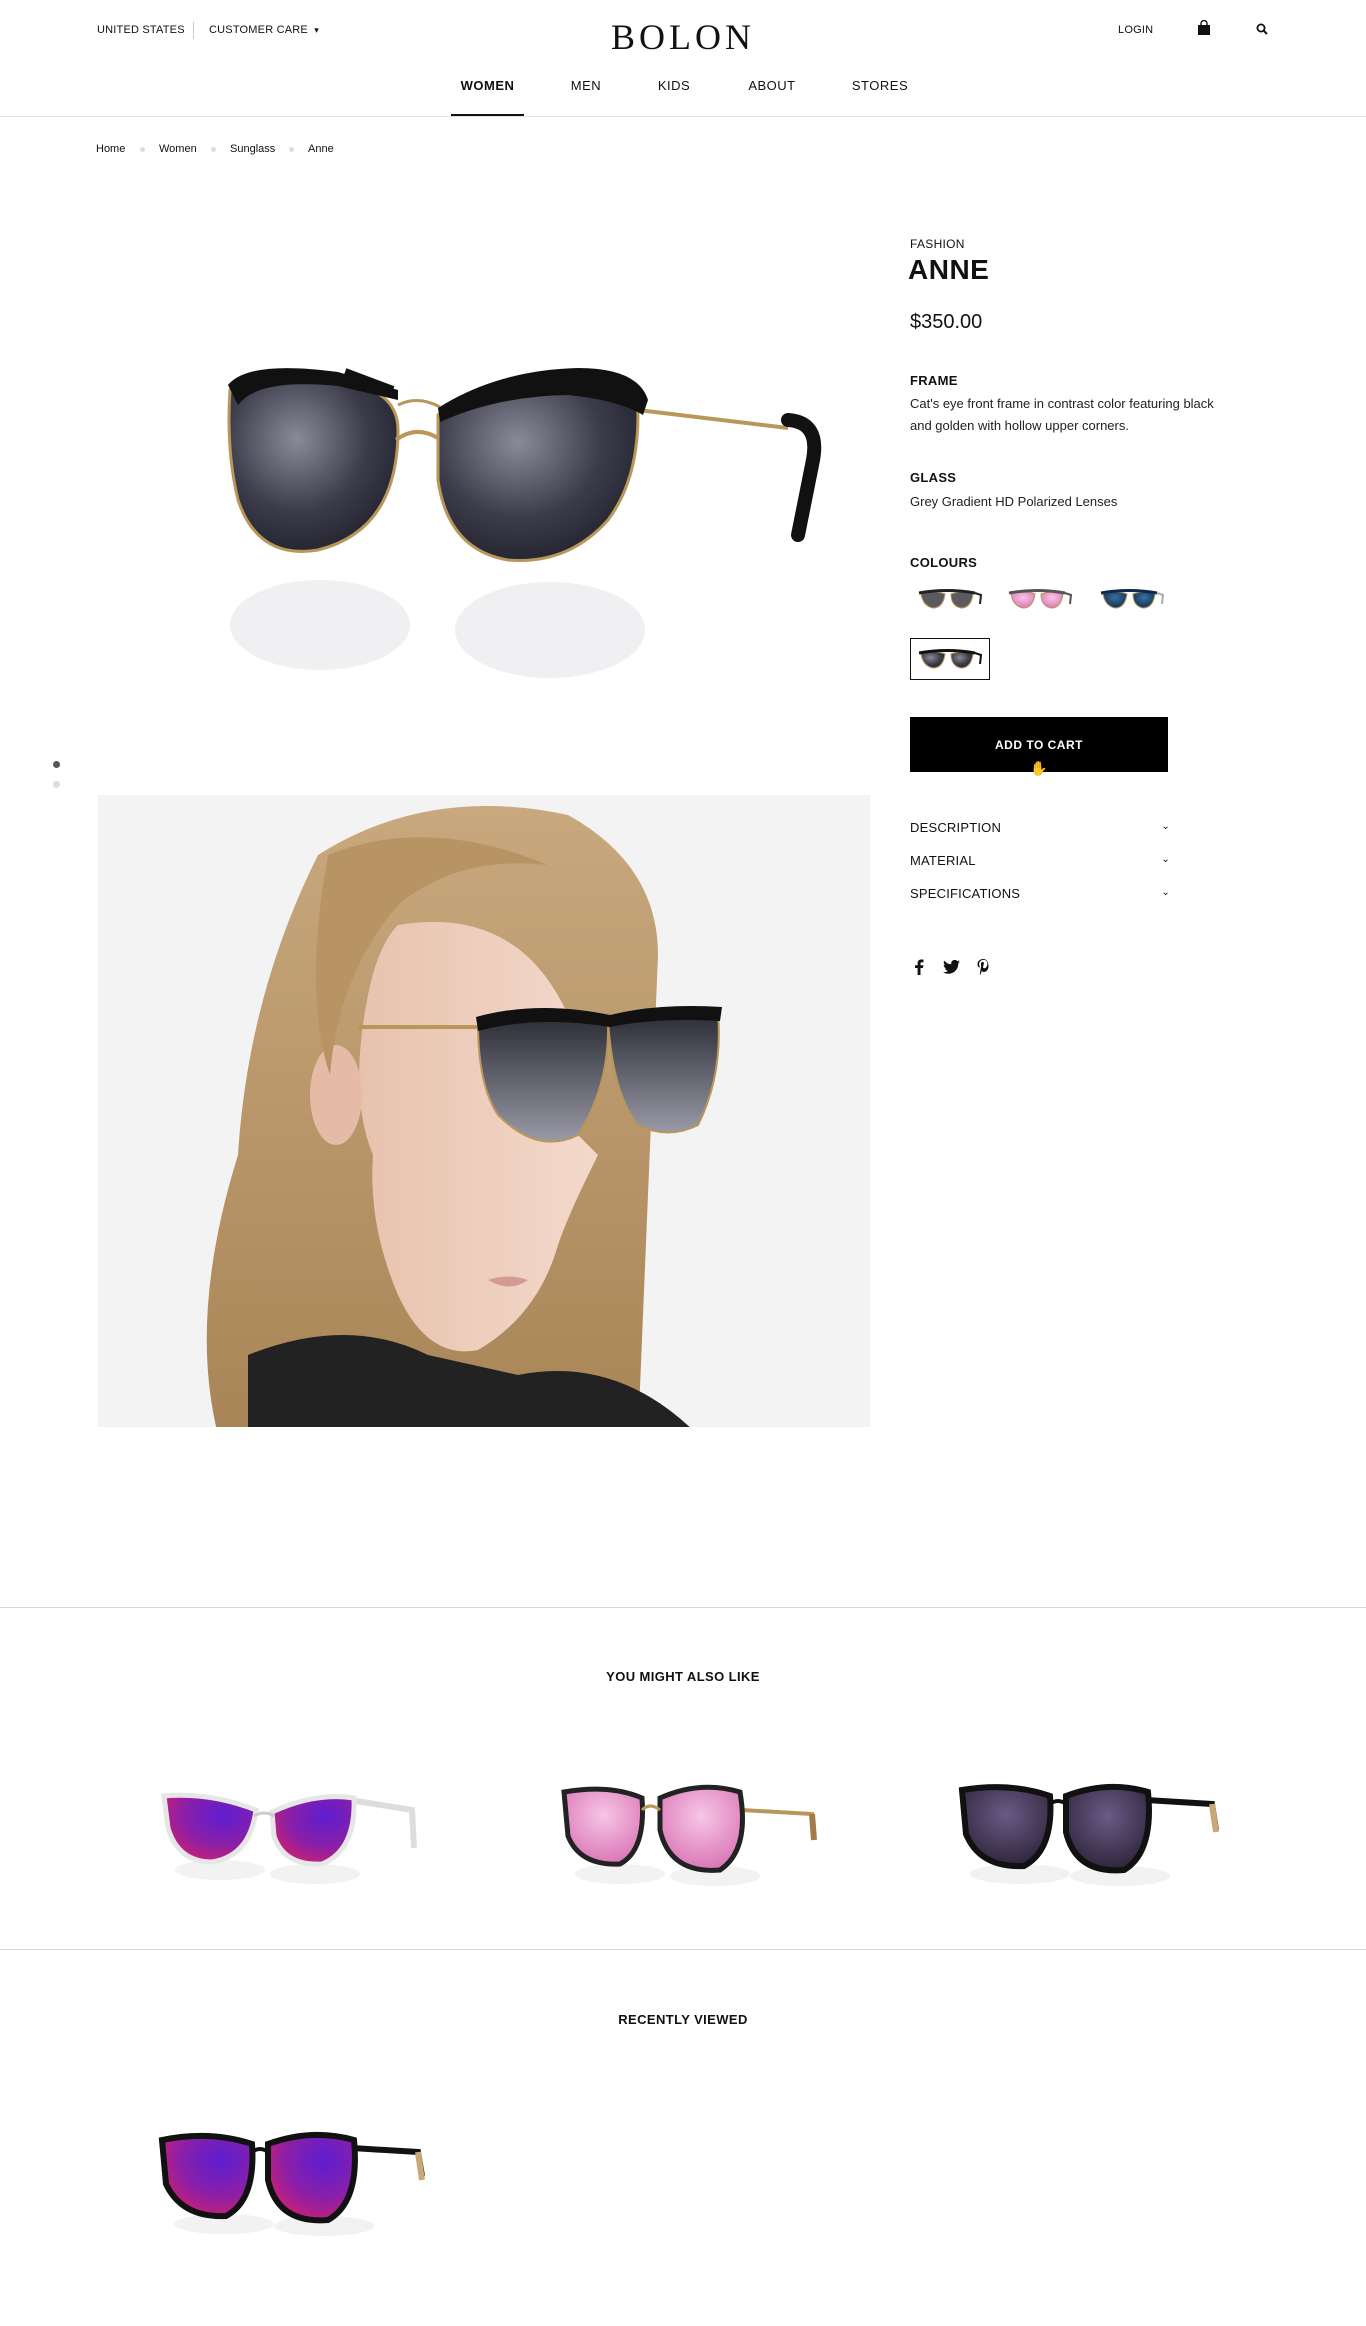  Describe the element at coordinates (950, 599) in the screenshot. I see `swatch-grey-gold` at that location.